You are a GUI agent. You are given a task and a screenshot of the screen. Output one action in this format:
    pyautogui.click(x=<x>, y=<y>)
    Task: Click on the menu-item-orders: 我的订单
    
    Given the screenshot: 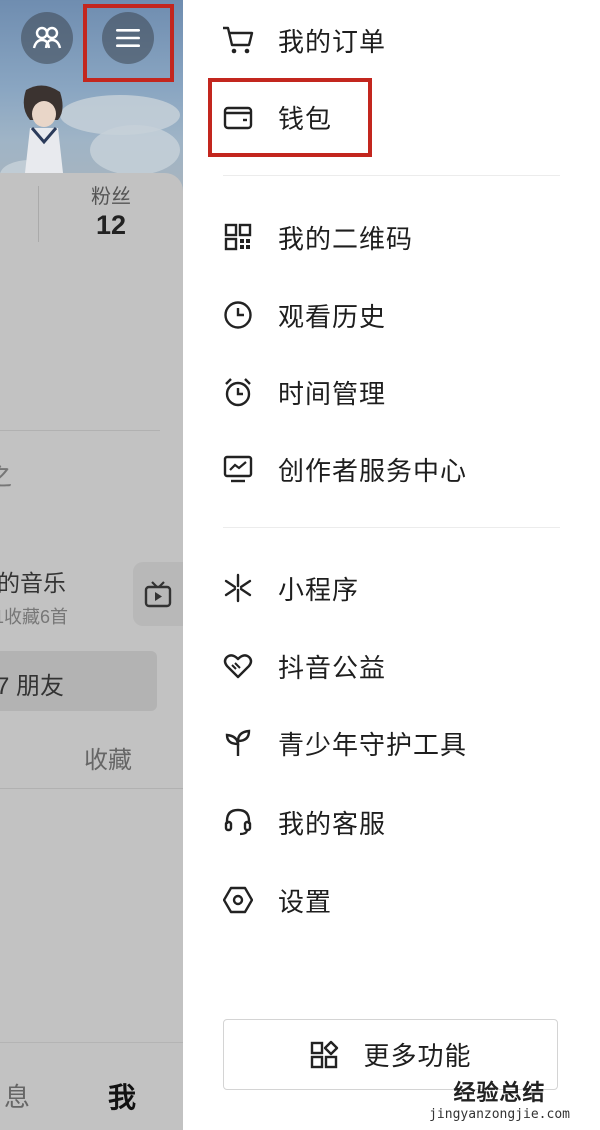 What is the action you would take?
    pyautogui.click(x=401, y=40)
    